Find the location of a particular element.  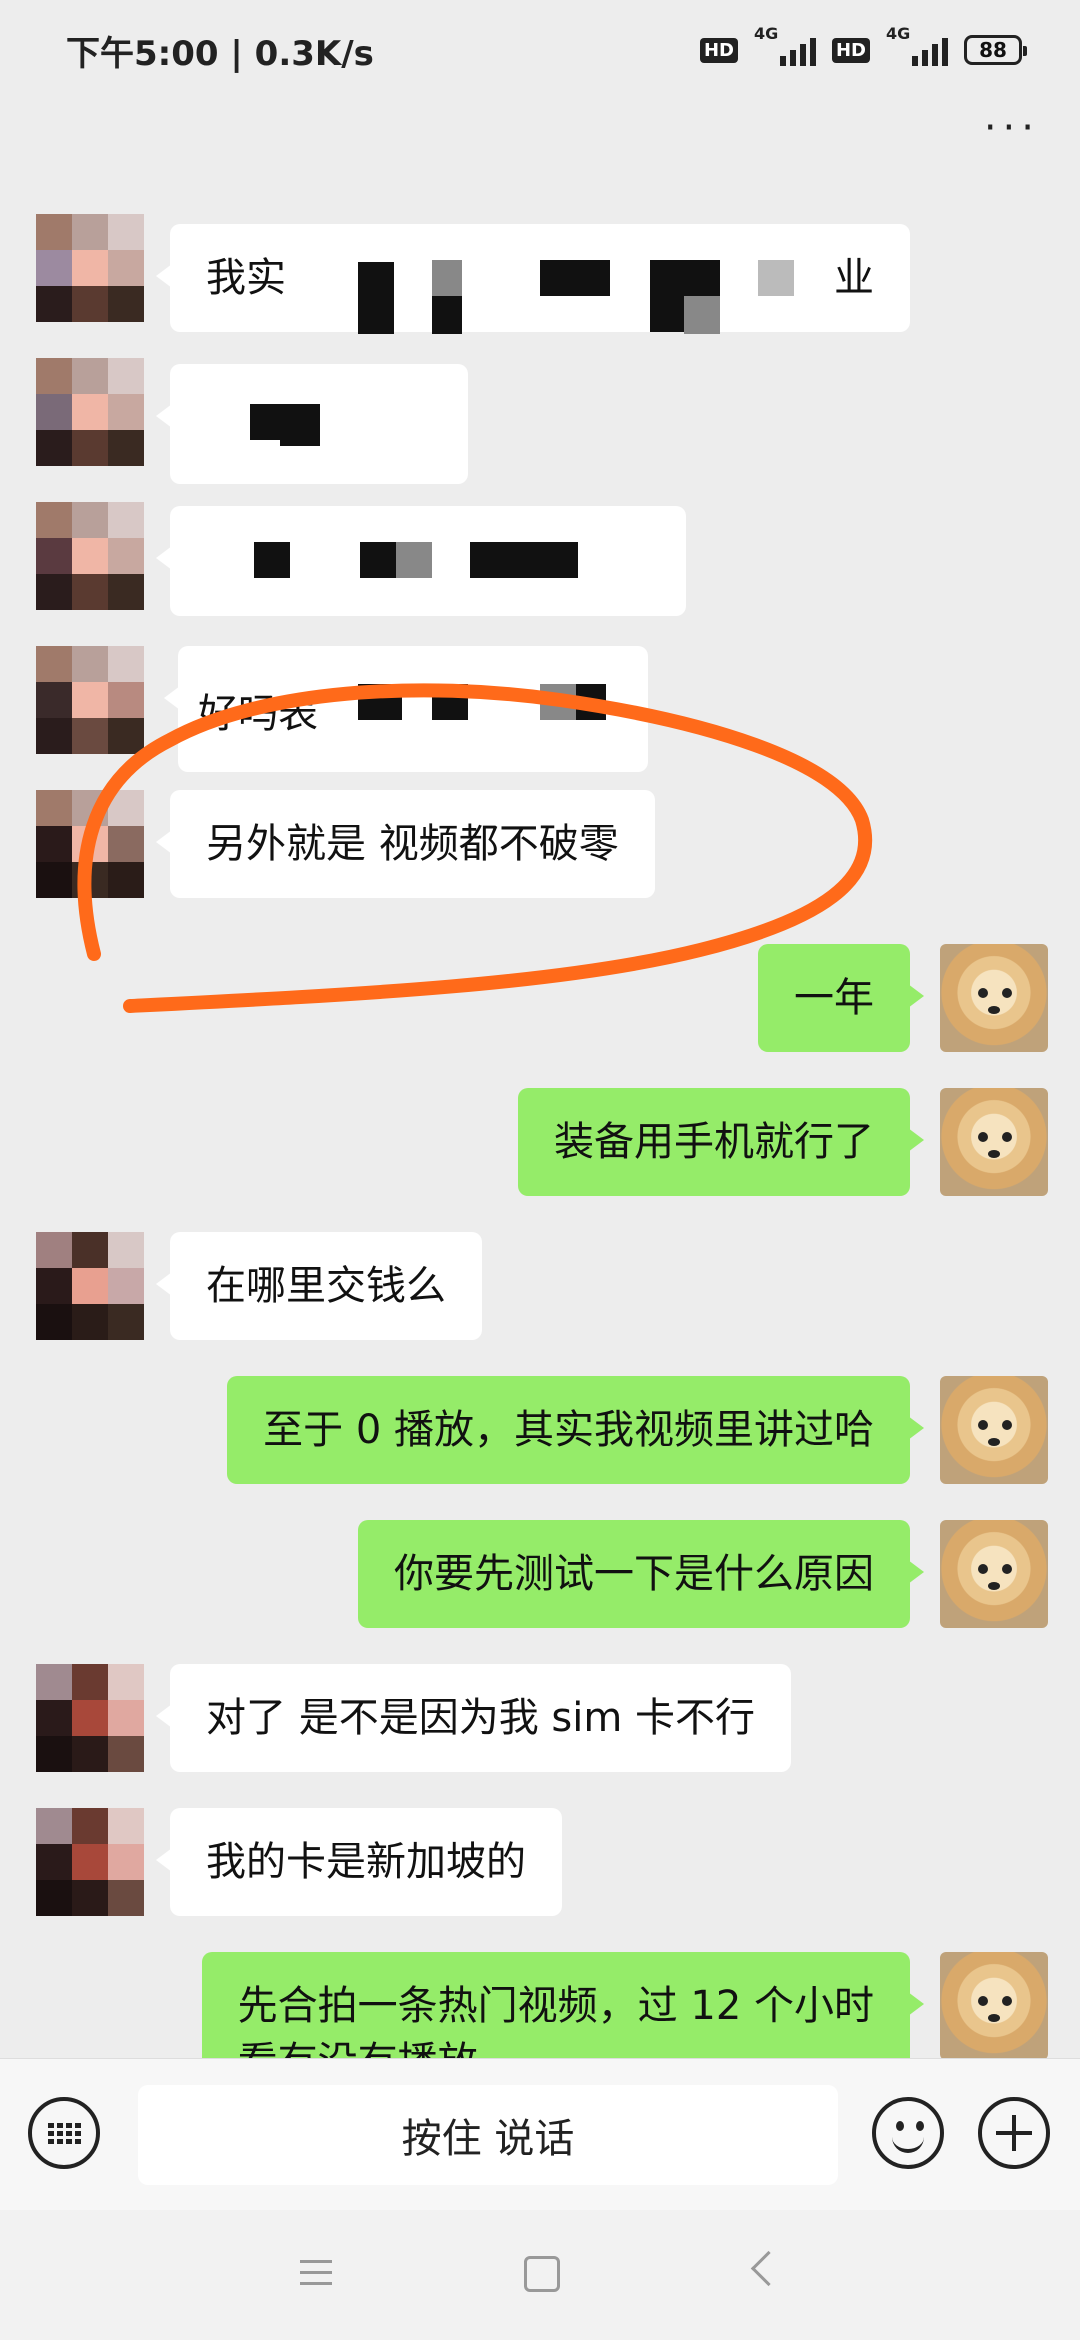

signal-icon-2: 4G is located at coordinates (917, 47).